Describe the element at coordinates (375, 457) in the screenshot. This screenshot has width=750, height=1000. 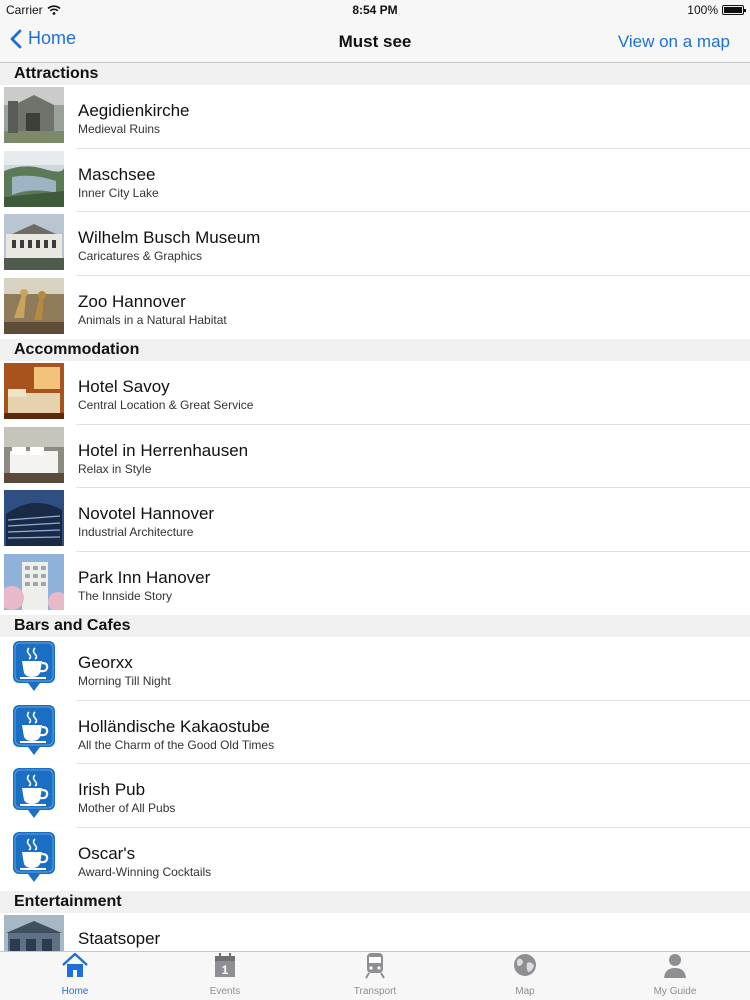
I see `list-item: Hotel in Herrenhausen Relax in Style` at that location.